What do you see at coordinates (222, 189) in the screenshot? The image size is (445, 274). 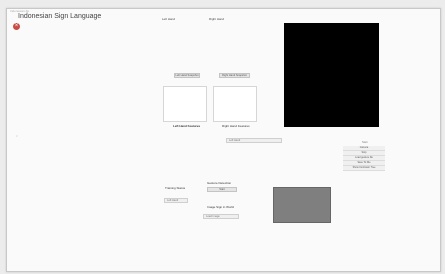 I see `detect-start-button: Start` at bounding box center [222, 189].